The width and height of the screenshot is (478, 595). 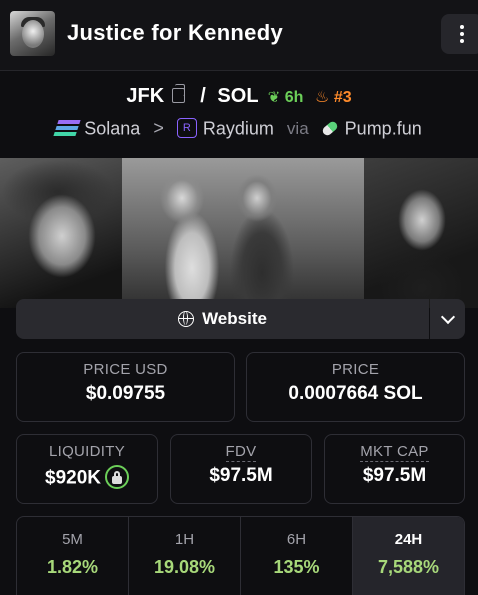 I want to click on mkt-cap-card: MKT CAP $97.5M, so click(x=394, y=469).